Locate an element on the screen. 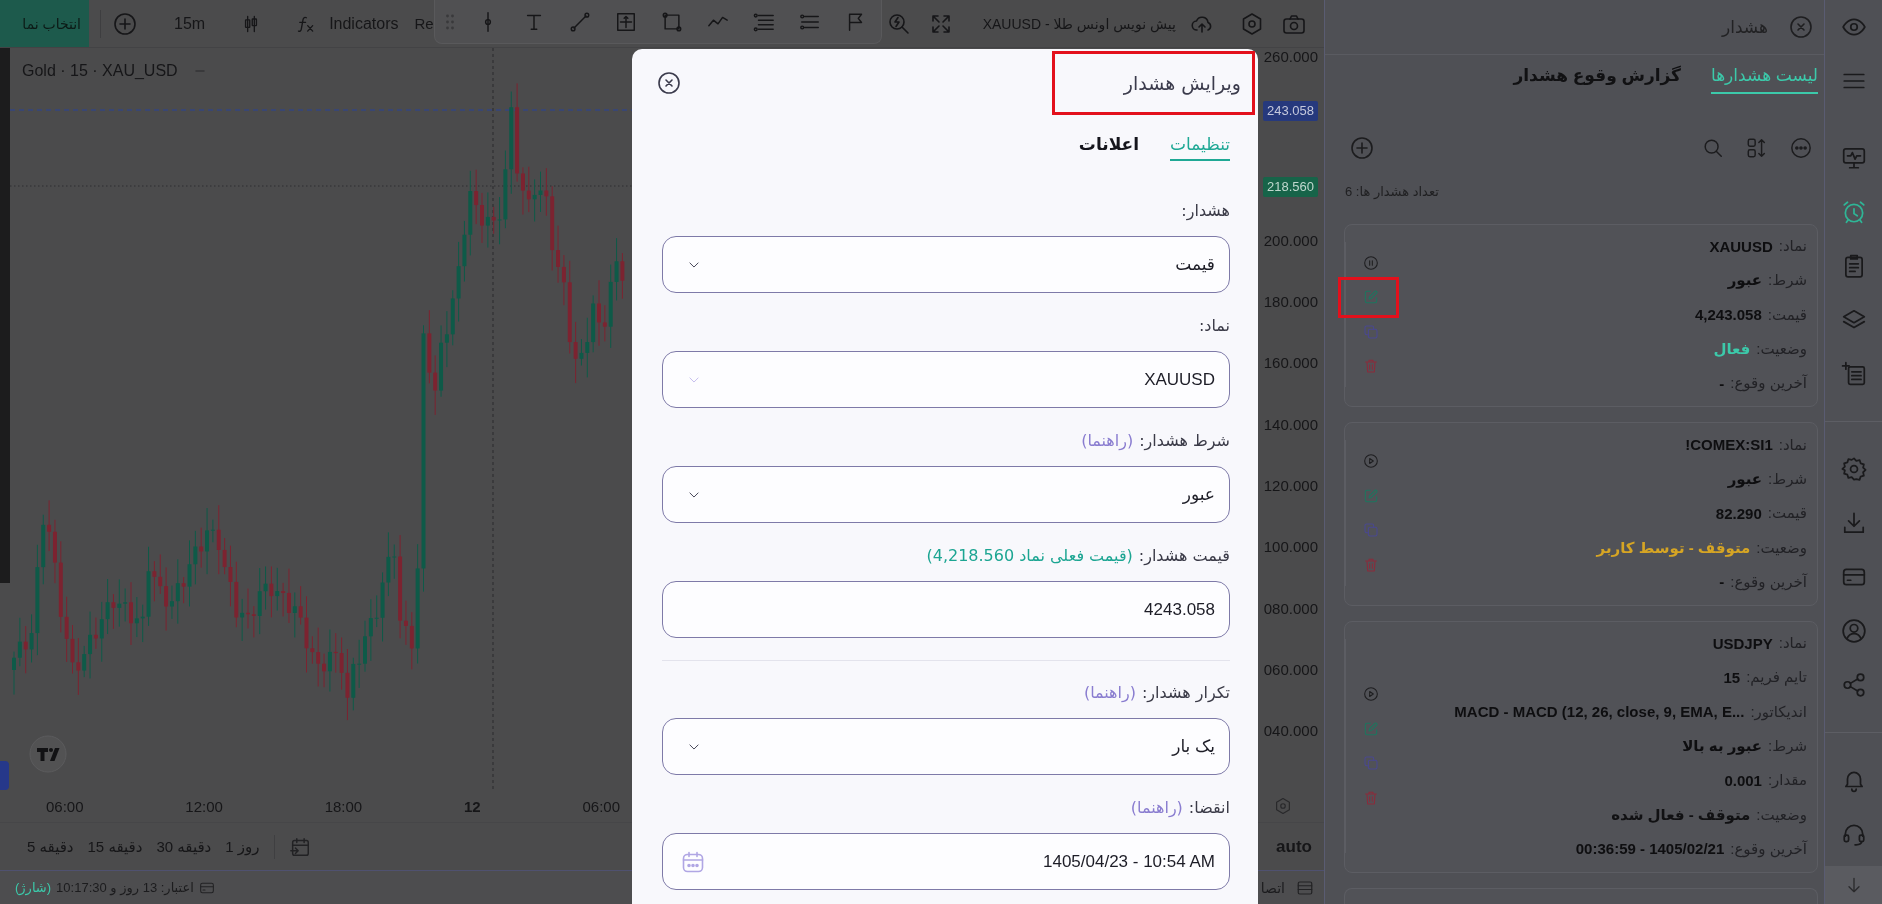 The width and height of the screenshot is (1882, 904). current-price-link: (قیمت فعلی نماد 4,218.560) is located at coordinates (1029, 556).